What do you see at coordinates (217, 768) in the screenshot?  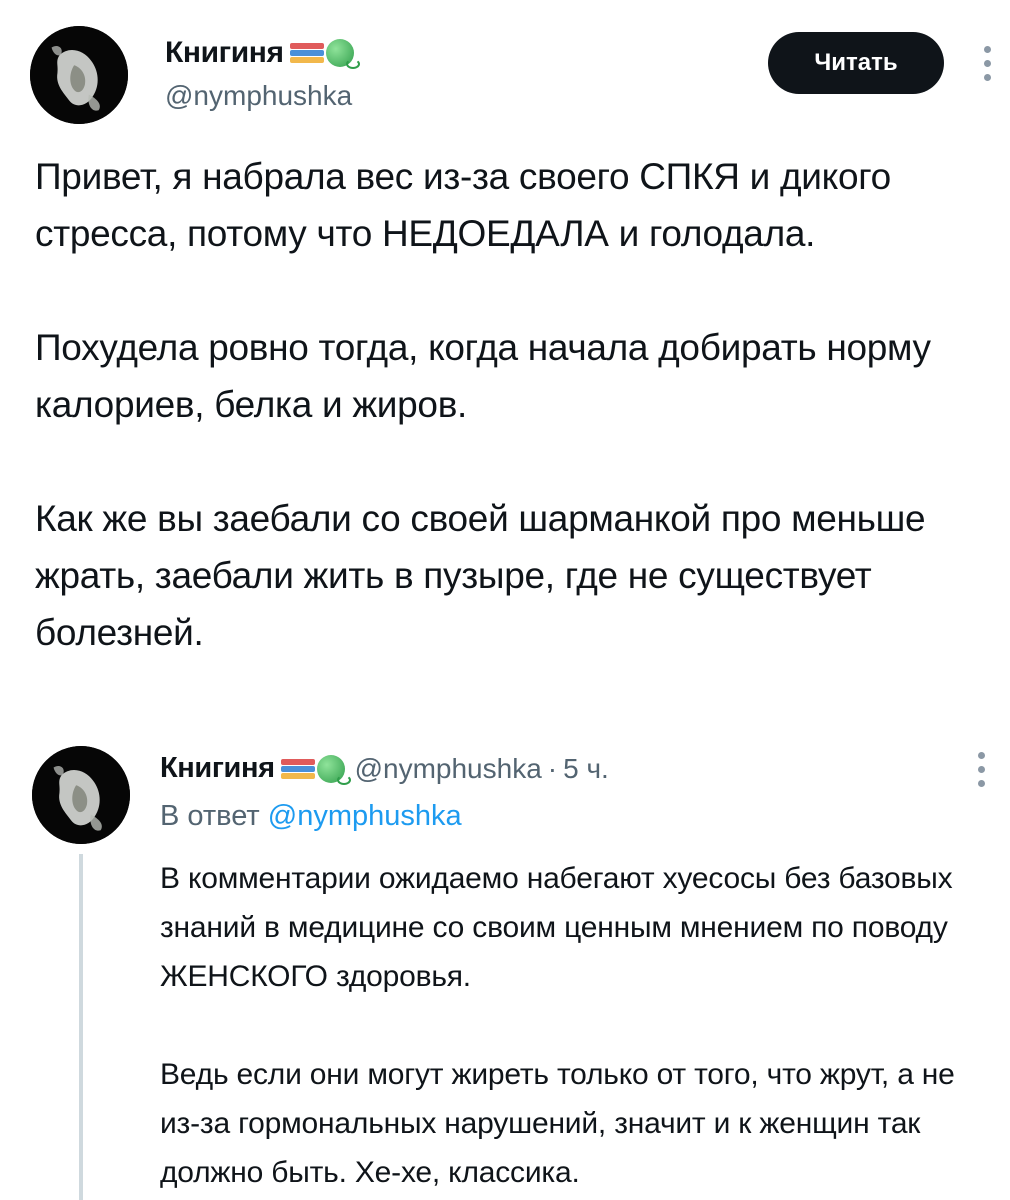 I see `reply-author-name-text: Книгиня` at bounding box center [217, 768].